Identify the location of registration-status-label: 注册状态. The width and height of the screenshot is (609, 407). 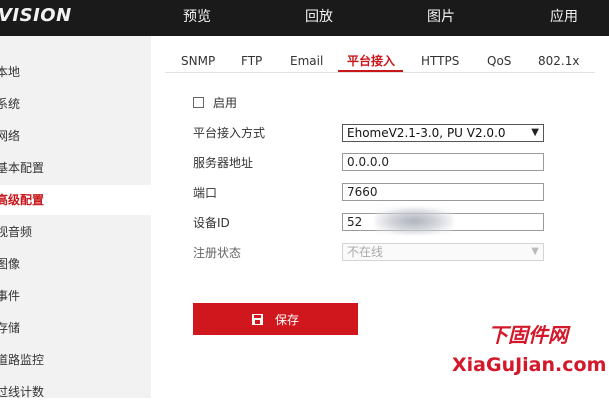
(217, 253).